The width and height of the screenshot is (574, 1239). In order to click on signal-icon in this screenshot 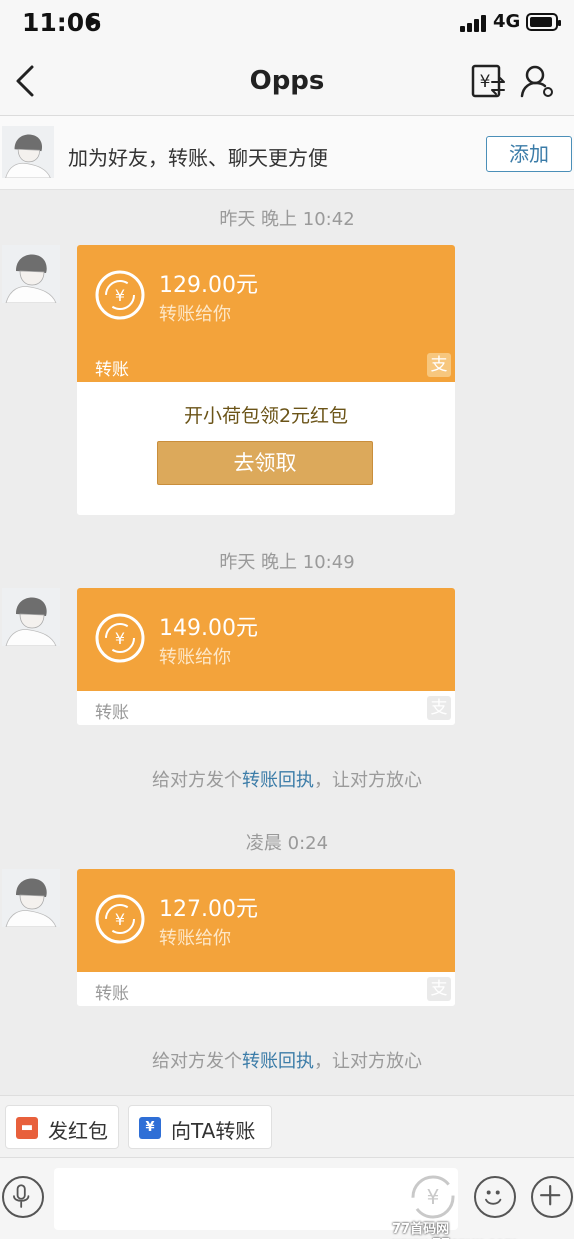, I will do `click(474, 23)`.